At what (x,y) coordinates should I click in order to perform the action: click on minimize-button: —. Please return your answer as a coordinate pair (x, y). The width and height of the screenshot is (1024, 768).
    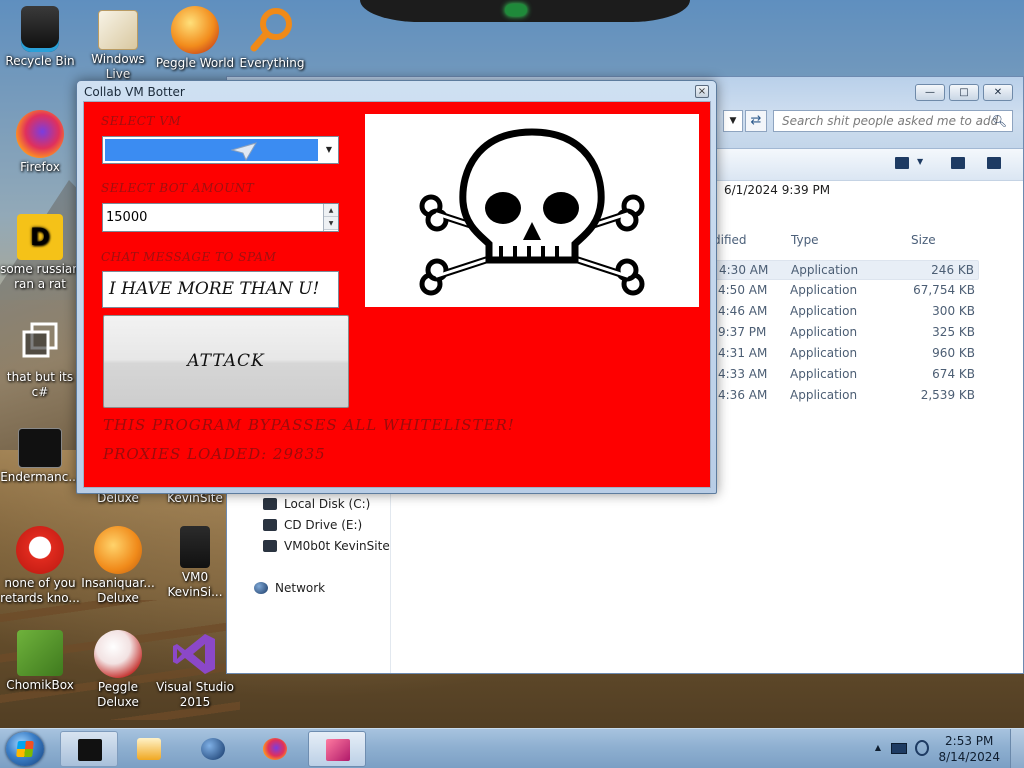
    Looking at the image, I should click on (930, 92).